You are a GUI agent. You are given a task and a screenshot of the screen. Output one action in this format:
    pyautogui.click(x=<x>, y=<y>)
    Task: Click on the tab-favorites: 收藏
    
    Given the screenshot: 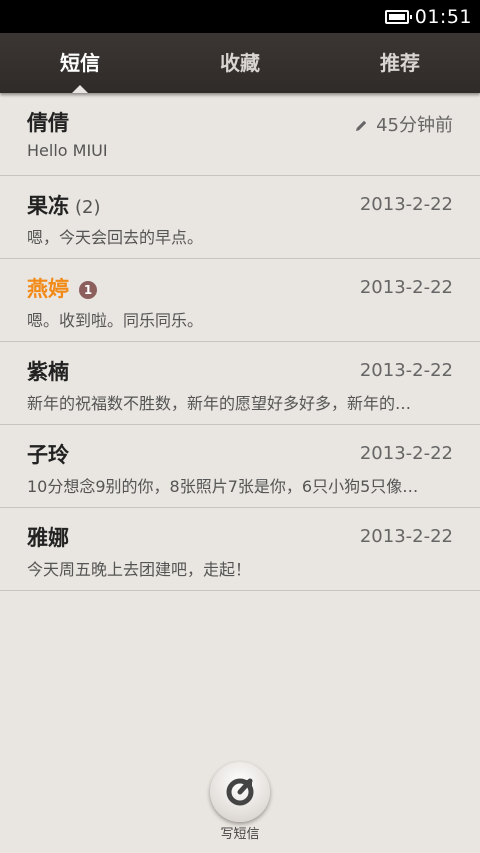 What is the action you would take?
    pyautogui.click(x=240, y=63)
    